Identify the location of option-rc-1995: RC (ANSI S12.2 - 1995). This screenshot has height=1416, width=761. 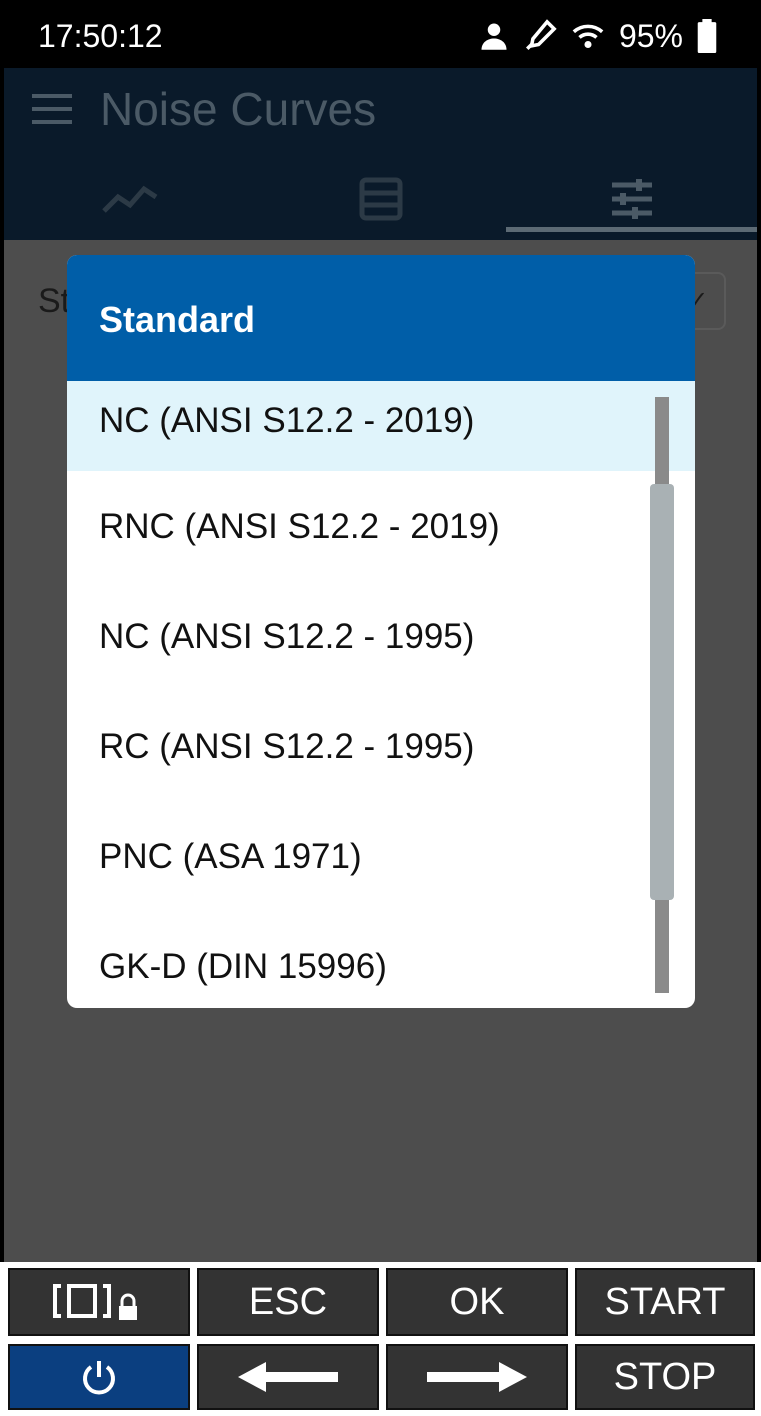
(381, 747).